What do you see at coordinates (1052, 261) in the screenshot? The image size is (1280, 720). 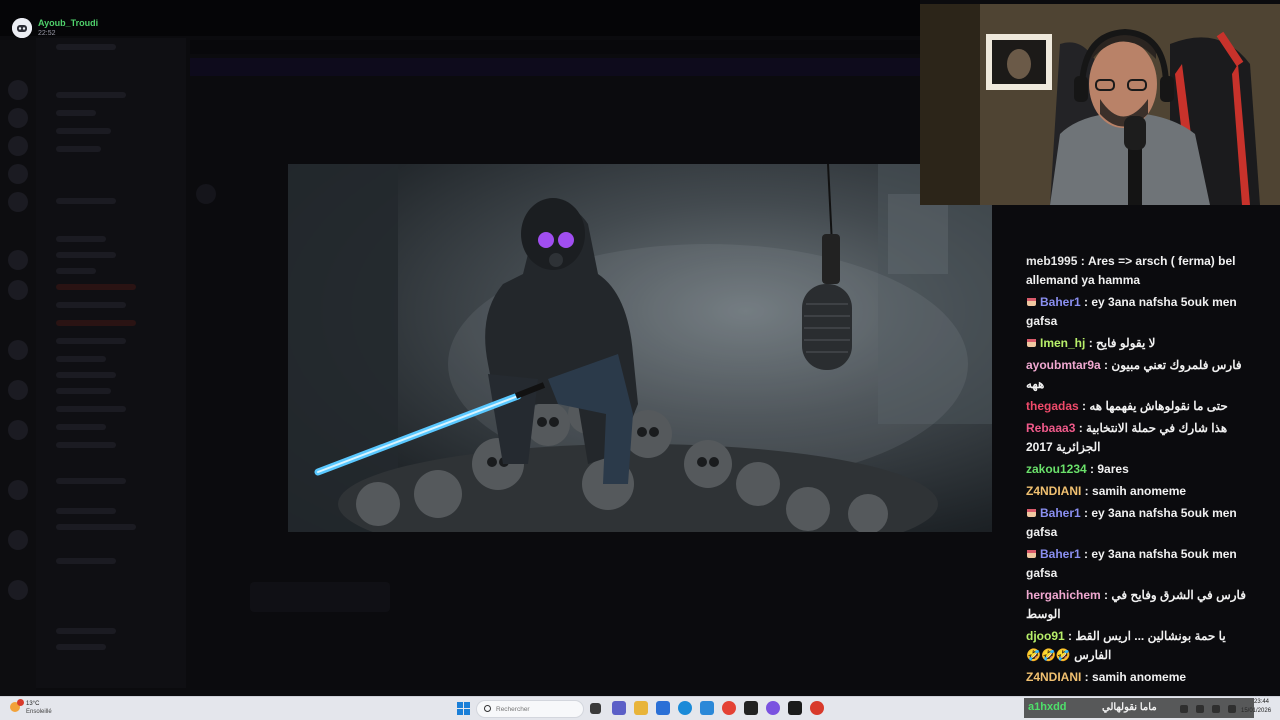 I see `chat-username: meb1995` at bounding box center [1052, 261].